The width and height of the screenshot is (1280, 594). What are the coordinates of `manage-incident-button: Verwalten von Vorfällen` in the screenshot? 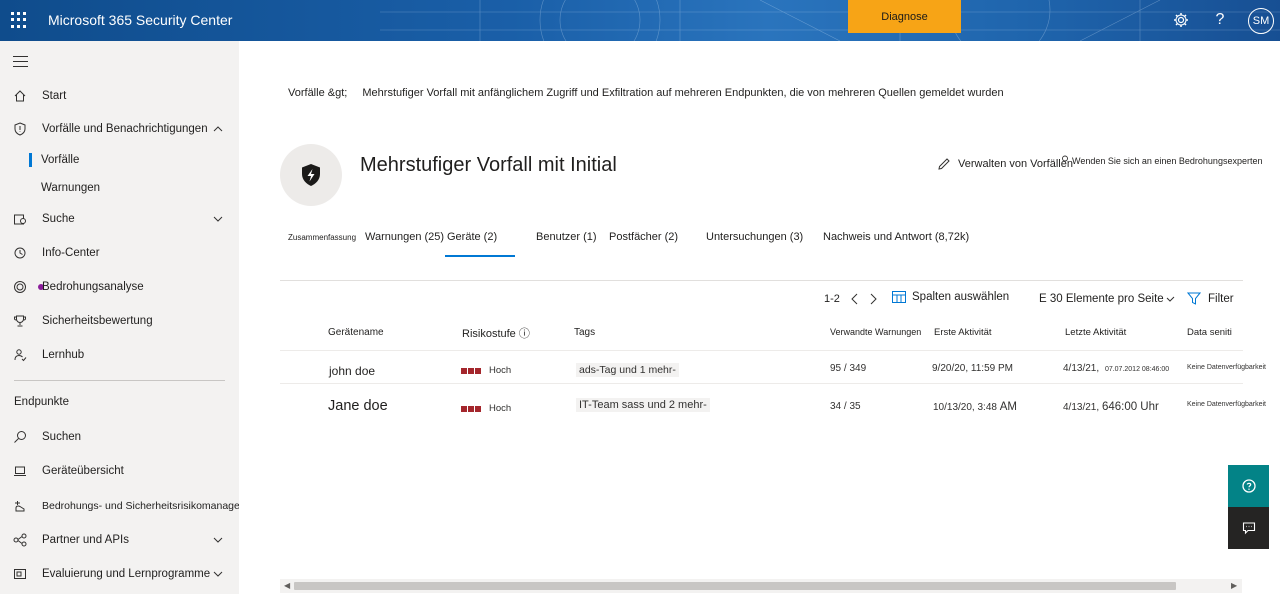 It's located at (1005, 164).